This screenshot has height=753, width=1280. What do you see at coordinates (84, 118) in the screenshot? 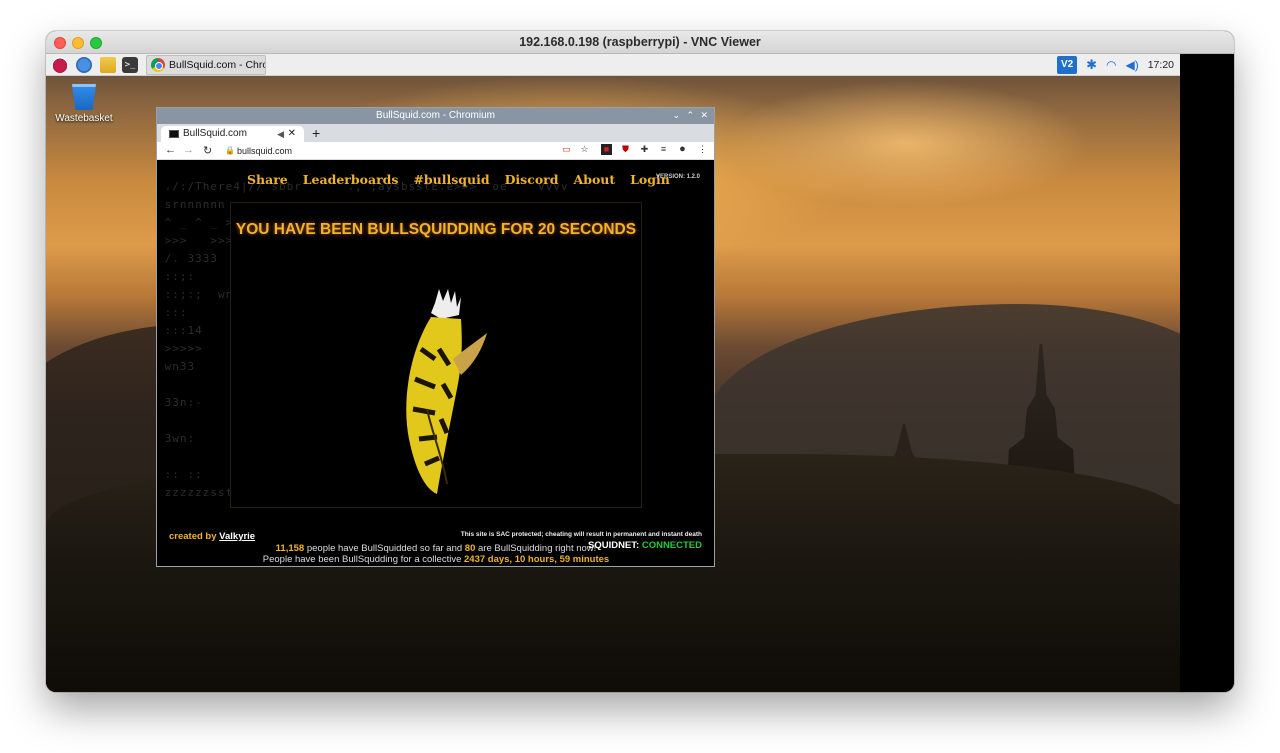
I see `wastebasket-label: Wastebasket` at bounding box center [84, 118].